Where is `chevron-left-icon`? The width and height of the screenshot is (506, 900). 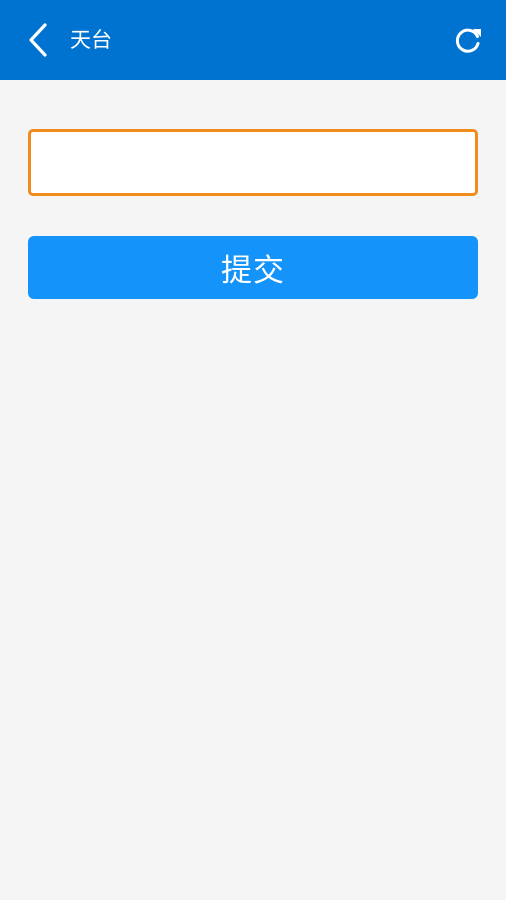
chevron-left-icon is located at coordinates (38, 40).